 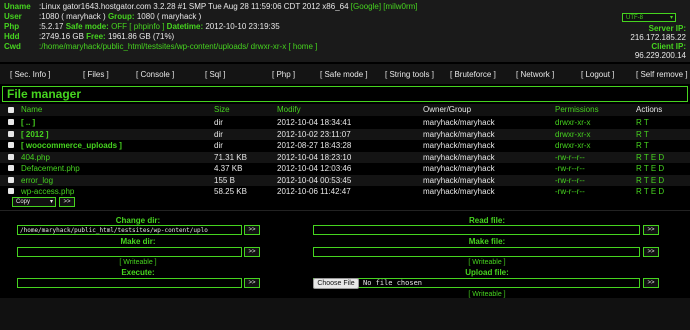 I want to click on col-permissions: Permissions, so click(x=577, y=109).